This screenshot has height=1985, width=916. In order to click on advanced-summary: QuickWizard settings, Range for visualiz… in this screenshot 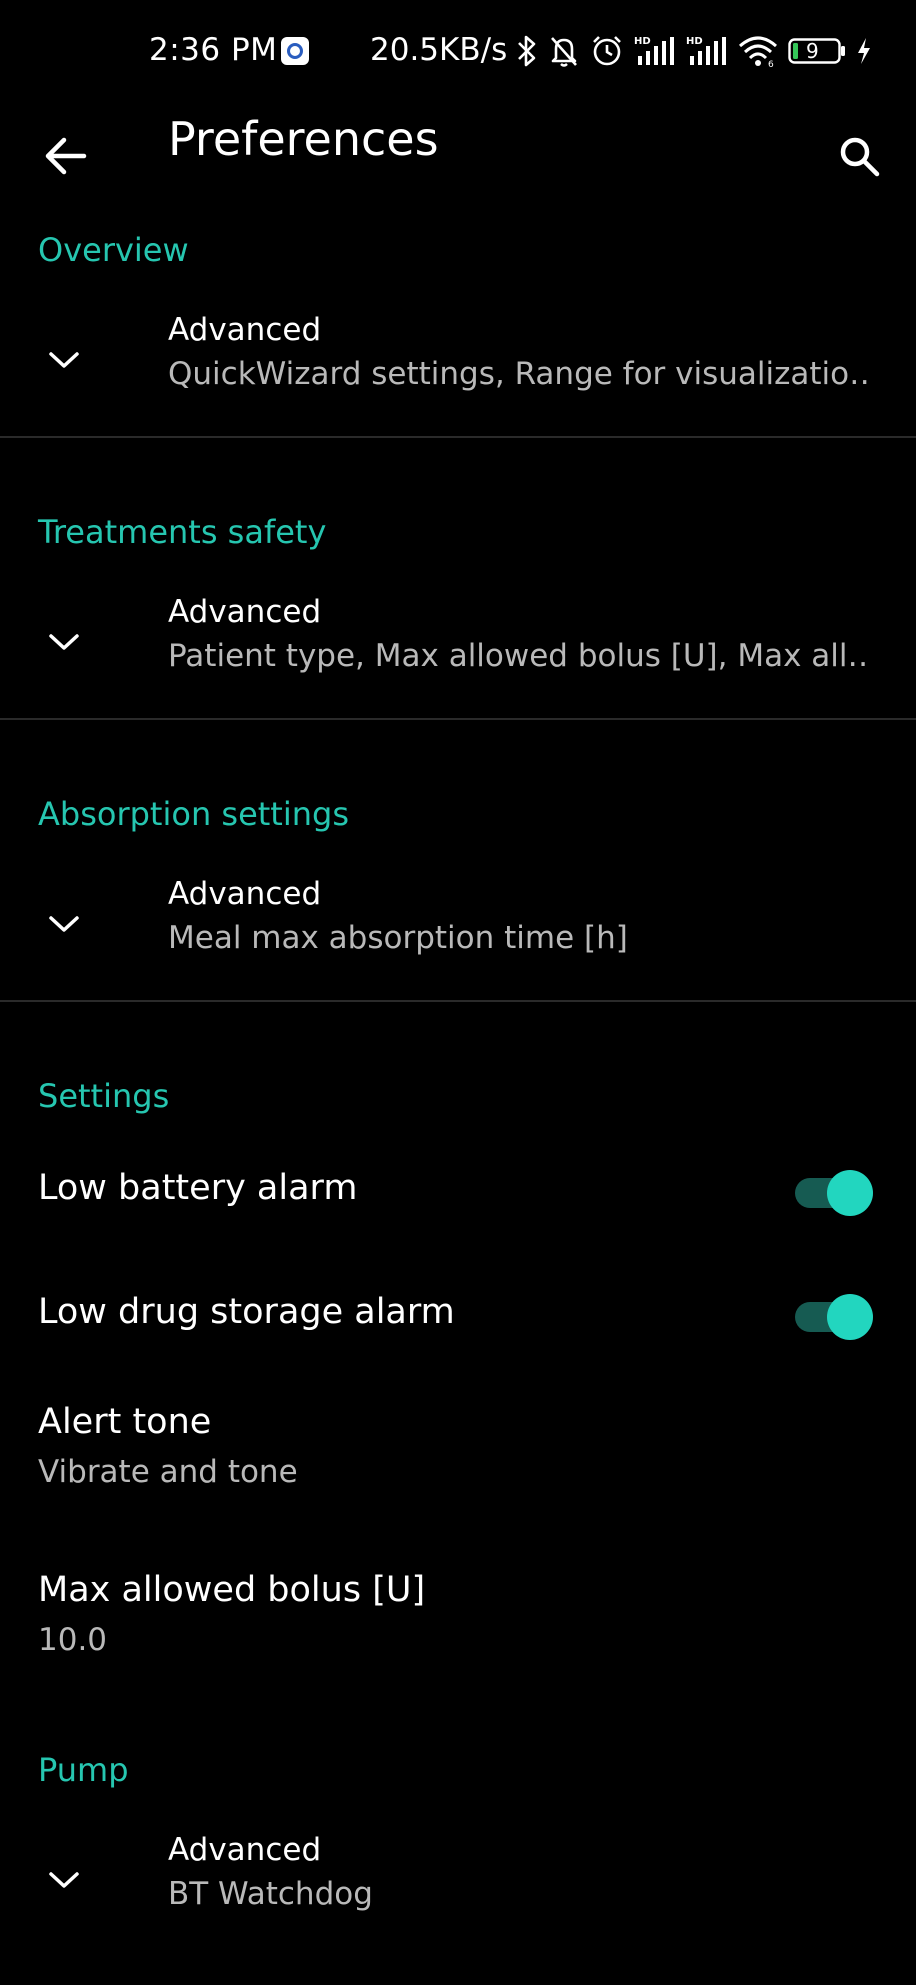, I will do `click(518, 374)`.